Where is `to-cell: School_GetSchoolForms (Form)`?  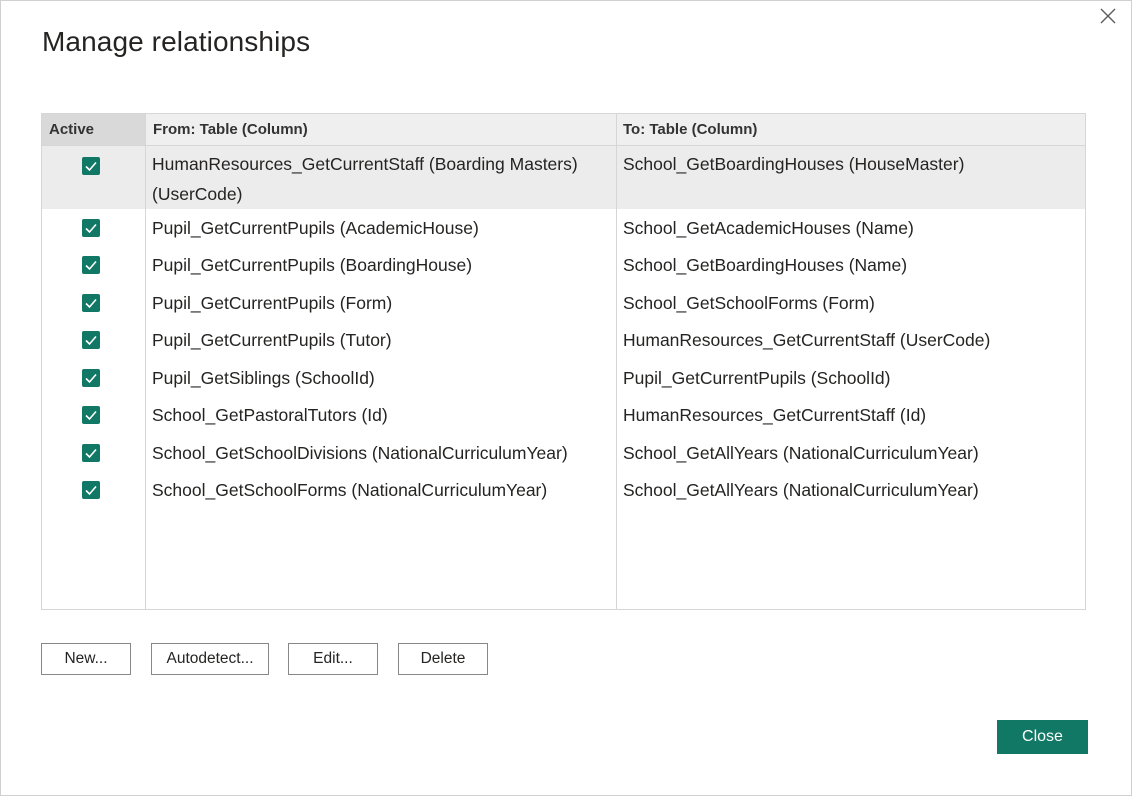
to-cell: School_GetSchoolForms (Form) is located at coordinates (749, 303).